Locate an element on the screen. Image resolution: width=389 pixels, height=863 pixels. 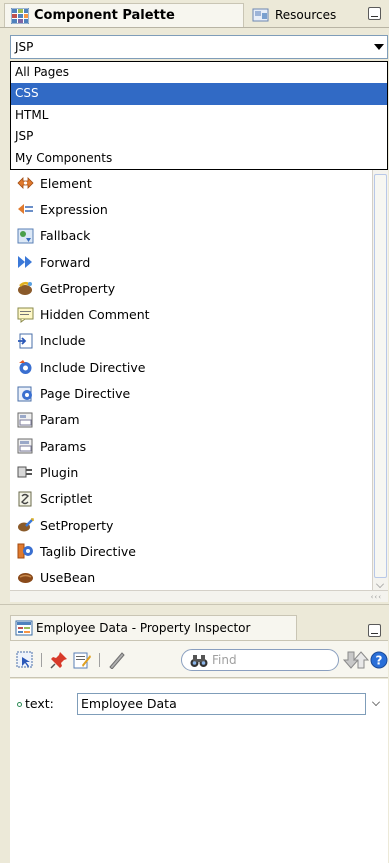
binoculars-icon is located at coordinates (199, 661).